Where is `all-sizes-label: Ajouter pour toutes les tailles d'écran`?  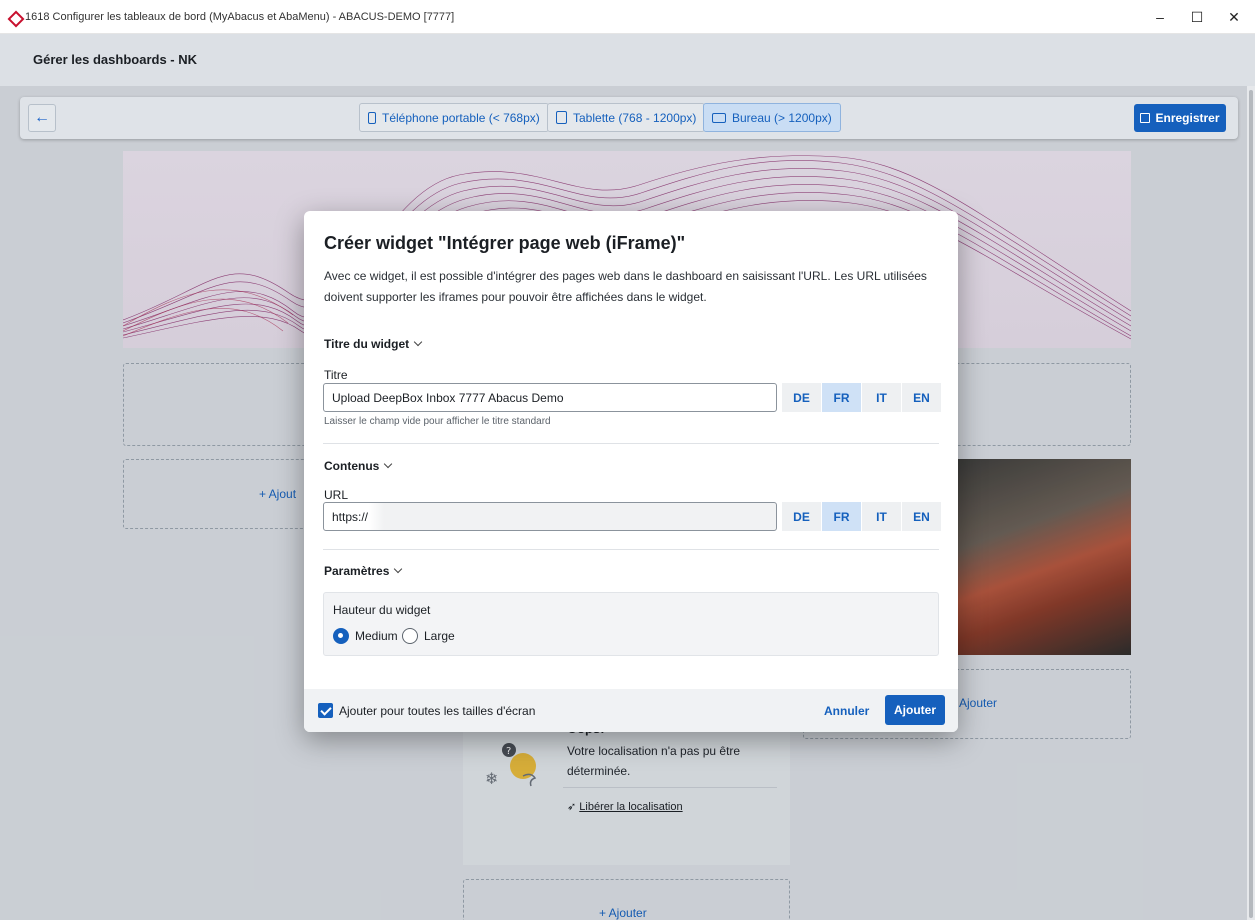
all-sizes-label: Ajouter pour toutes les tailles d'écran is located at coordinates (437, 711).